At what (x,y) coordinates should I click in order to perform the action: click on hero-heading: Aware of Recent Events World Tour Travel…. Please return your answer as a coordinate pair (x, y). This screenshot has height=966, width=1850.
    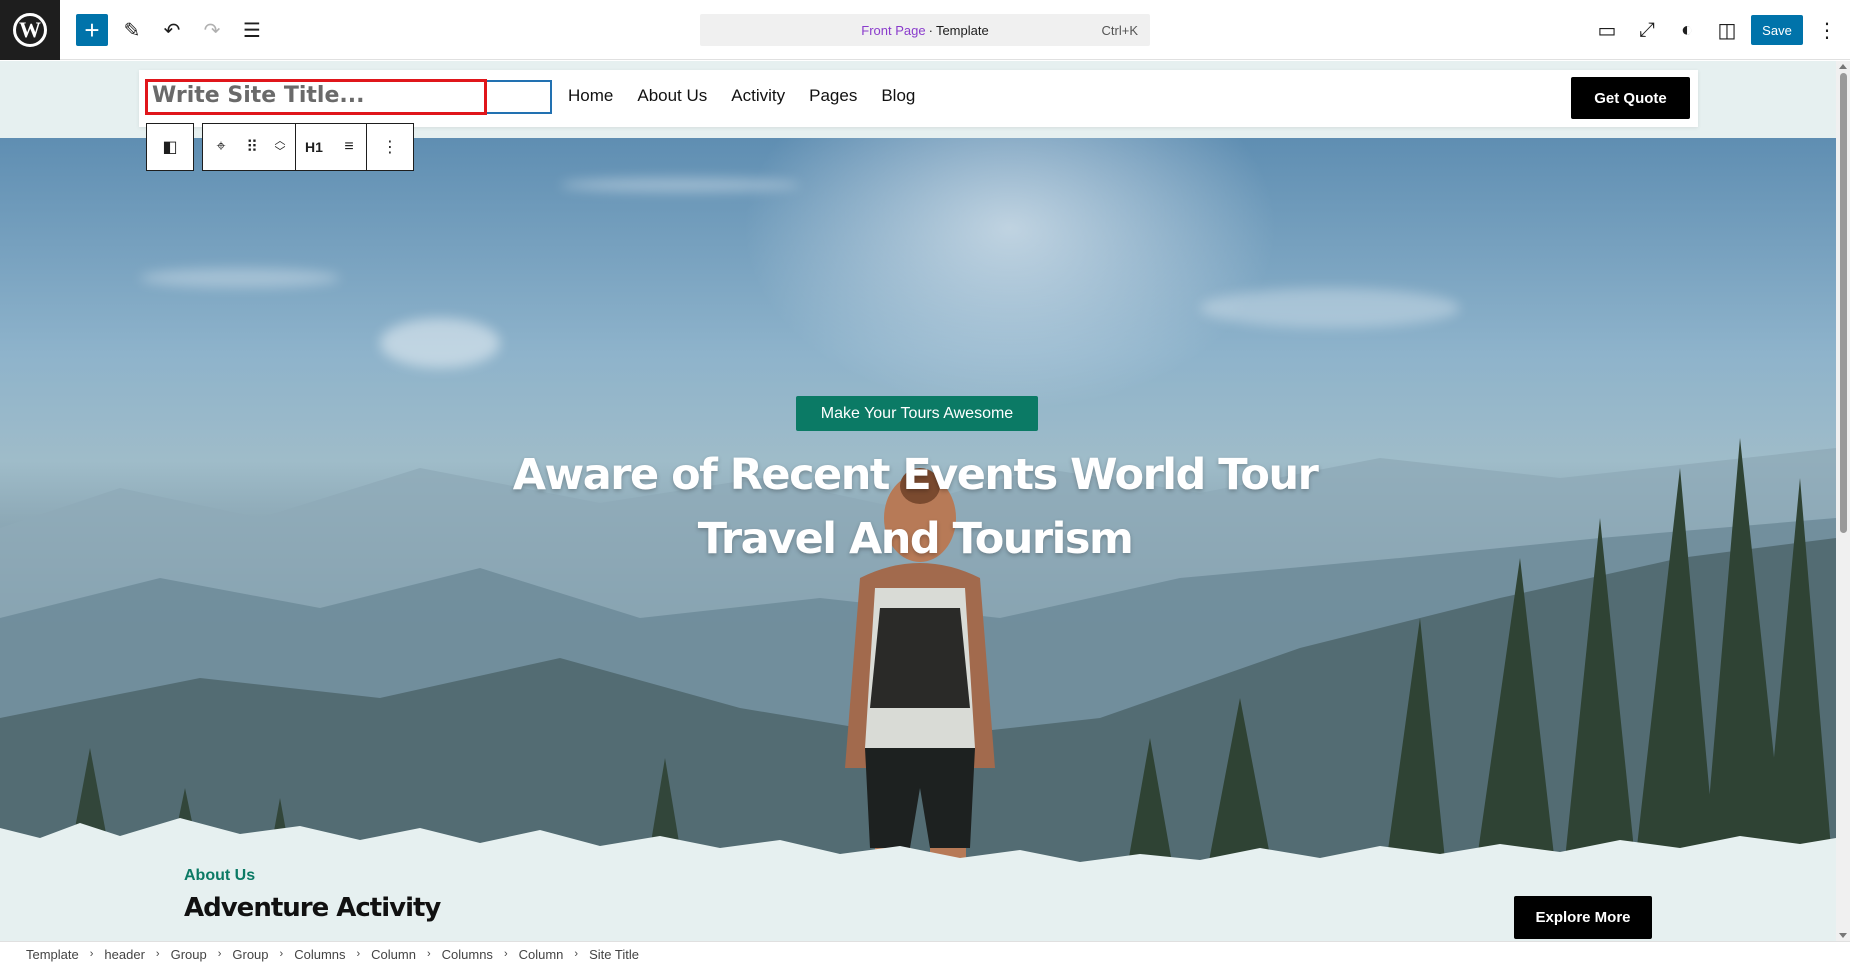
    Looking at the image, I should click on (915, 507).